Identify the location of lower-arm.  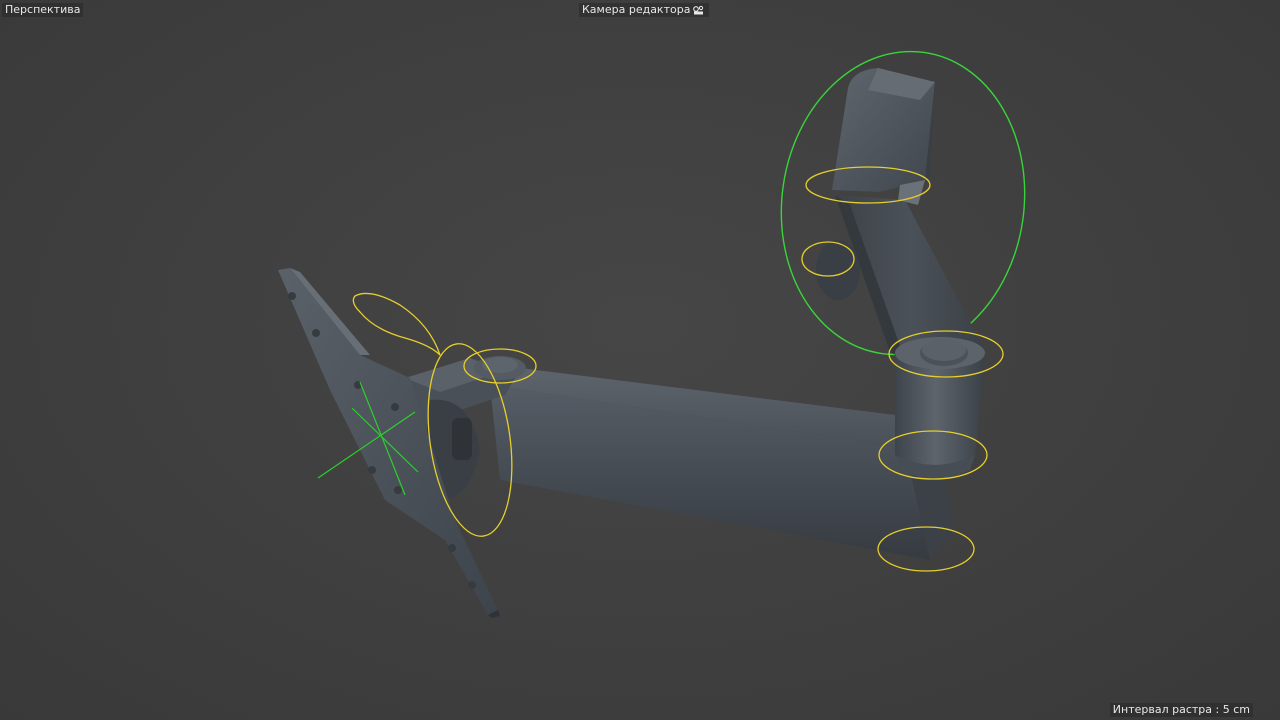
(722, 464).